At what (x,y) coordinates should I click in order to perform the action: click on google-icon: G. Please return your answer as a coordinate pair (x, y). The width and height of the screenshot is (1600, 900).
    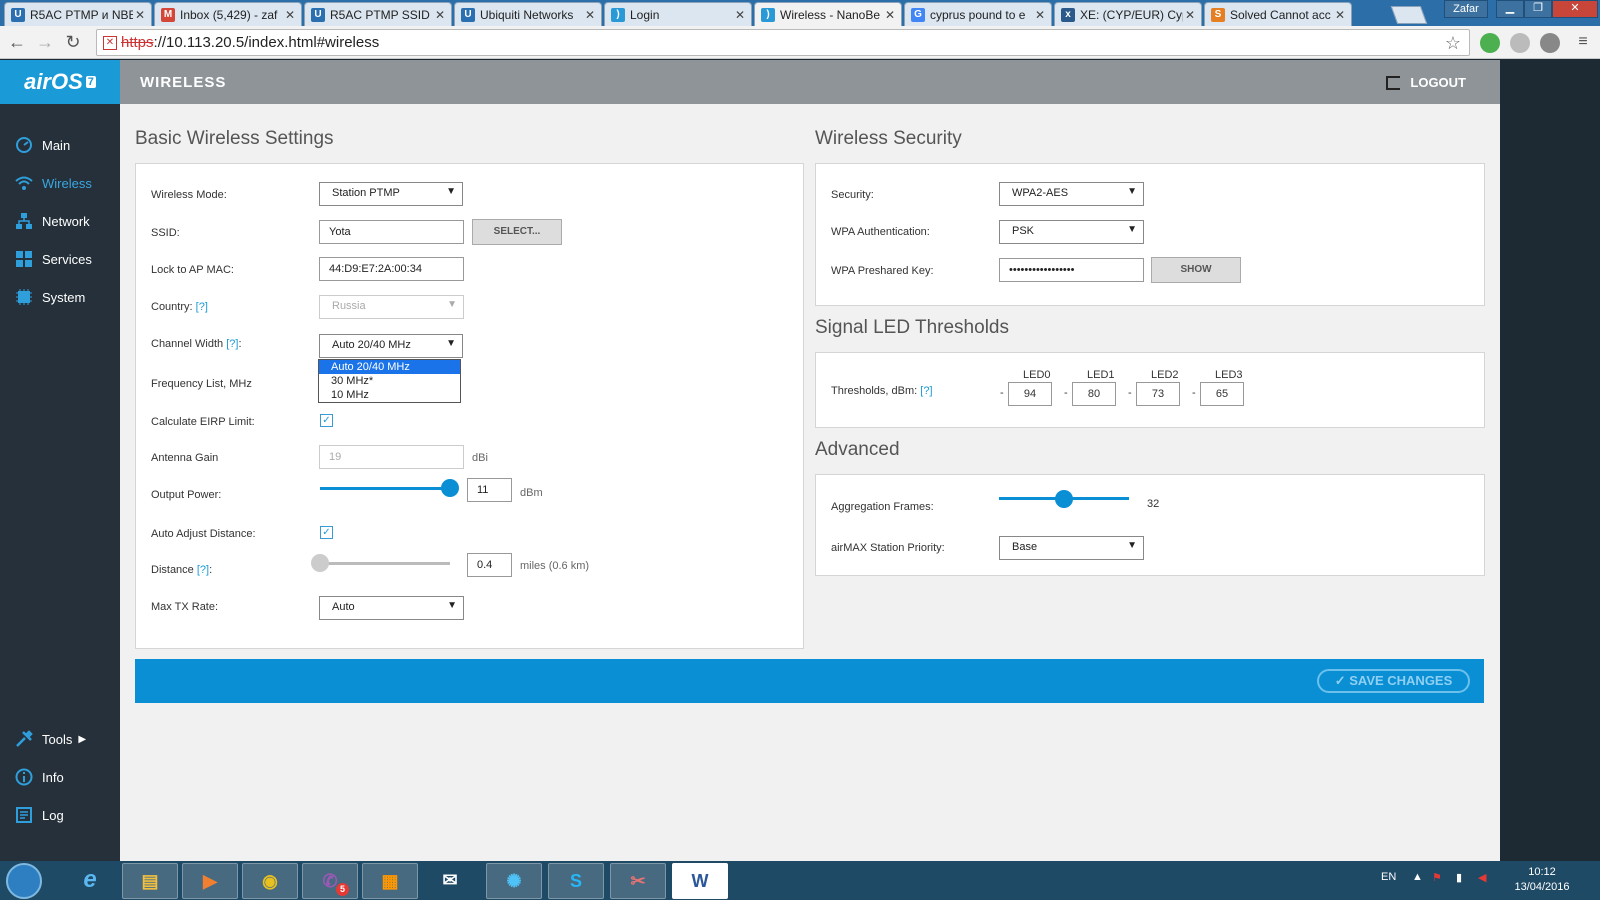
    Looking at the image, I should click on (918, 14).